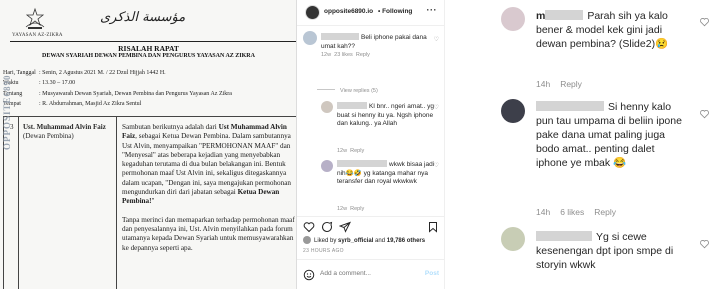 Image resolution: width=720 pixels, height=289 pixels. I want to click on arabic-logo-text: مؤسسة الذكرى, so click(143, 17).